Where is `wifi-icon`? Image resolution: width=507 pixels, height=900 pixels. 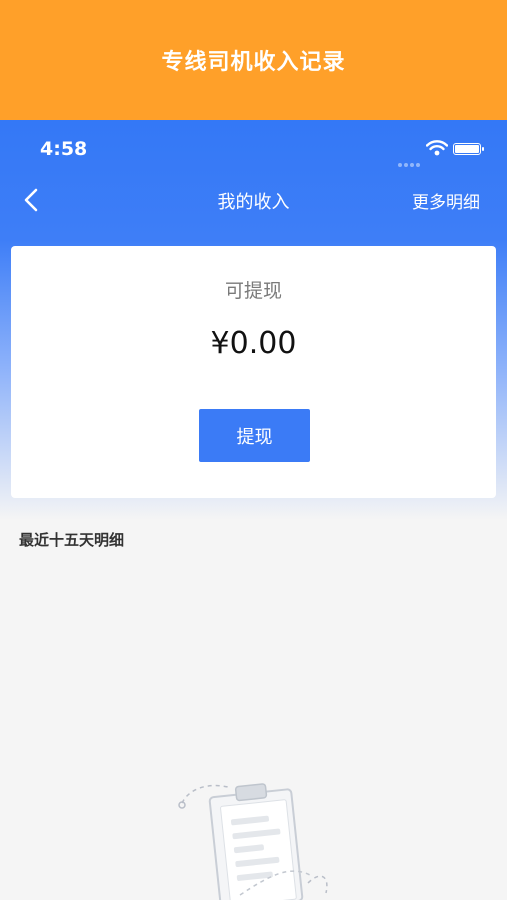 wifi-icon is located at coordinates (437, 148).